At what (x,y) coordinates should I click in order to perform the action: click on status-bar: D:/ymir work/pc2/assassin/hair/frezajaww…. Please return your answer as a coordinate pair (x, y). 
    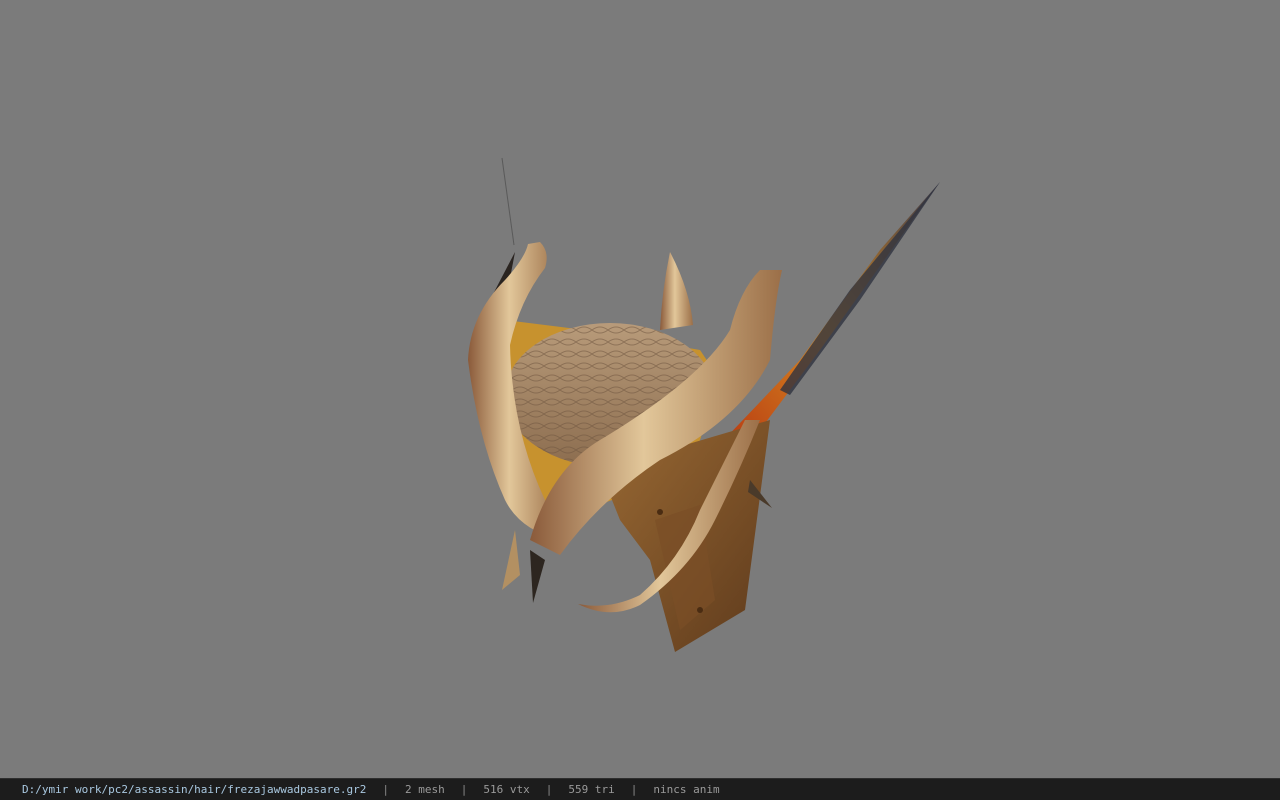
    Looking at the image, I should click on (640, 789).